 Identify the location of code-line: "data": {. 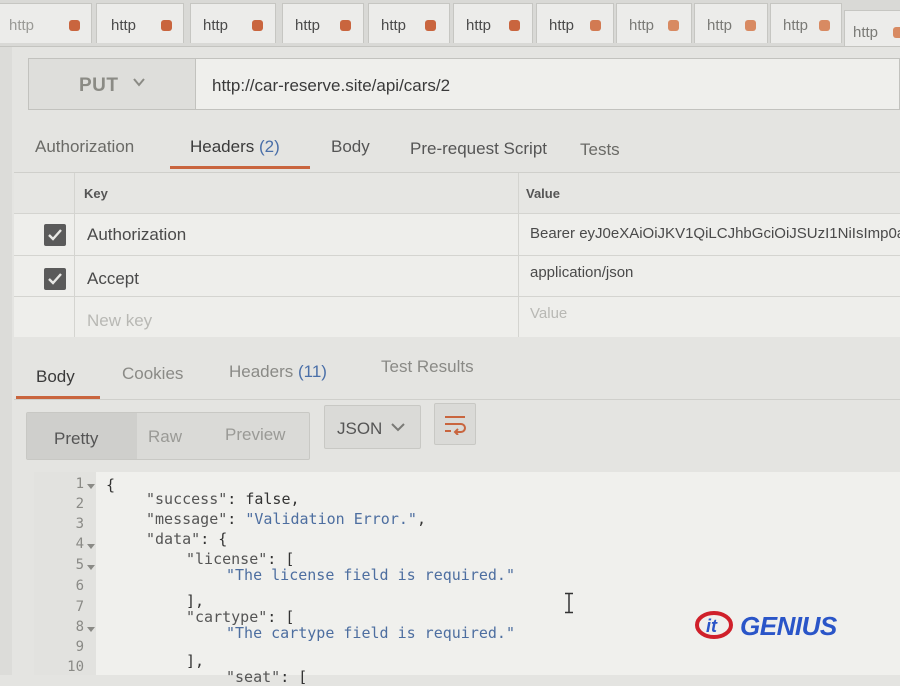
(186, 539).